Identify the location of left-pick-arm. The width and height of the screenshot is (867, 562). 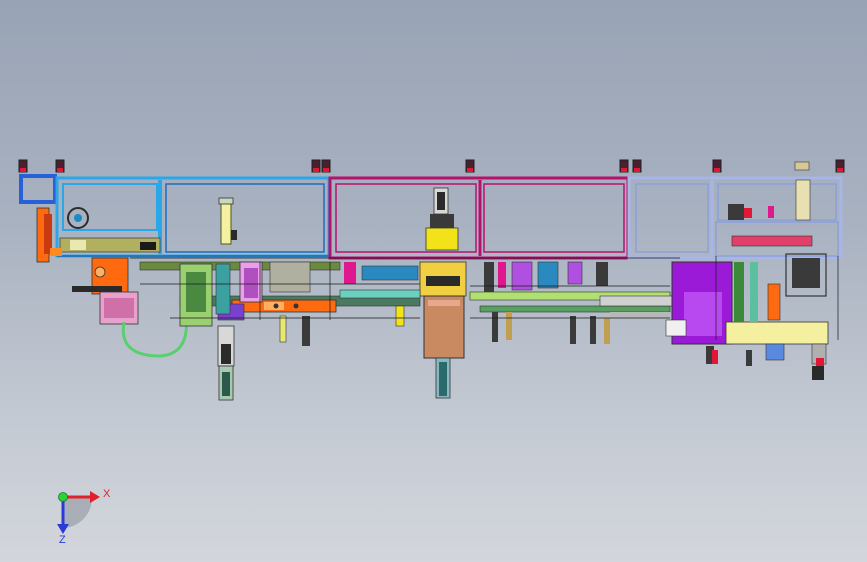
(130, 307).